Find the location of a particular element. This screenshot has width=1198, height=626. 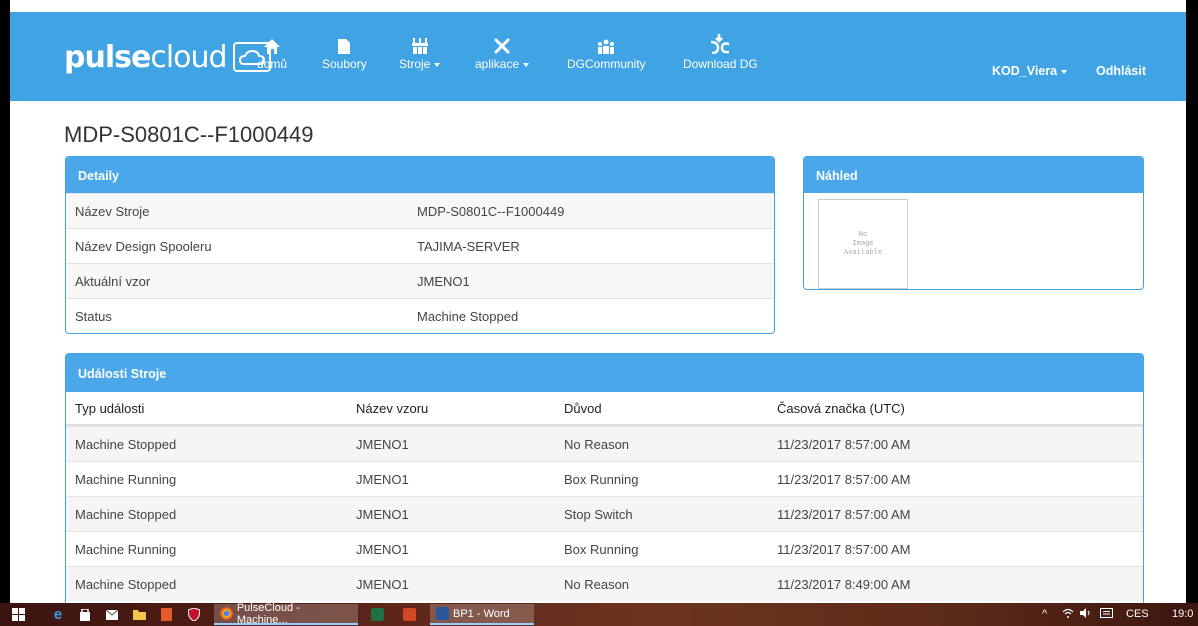

details-panel-heading: Detaily is located at coordinates (420, 175).